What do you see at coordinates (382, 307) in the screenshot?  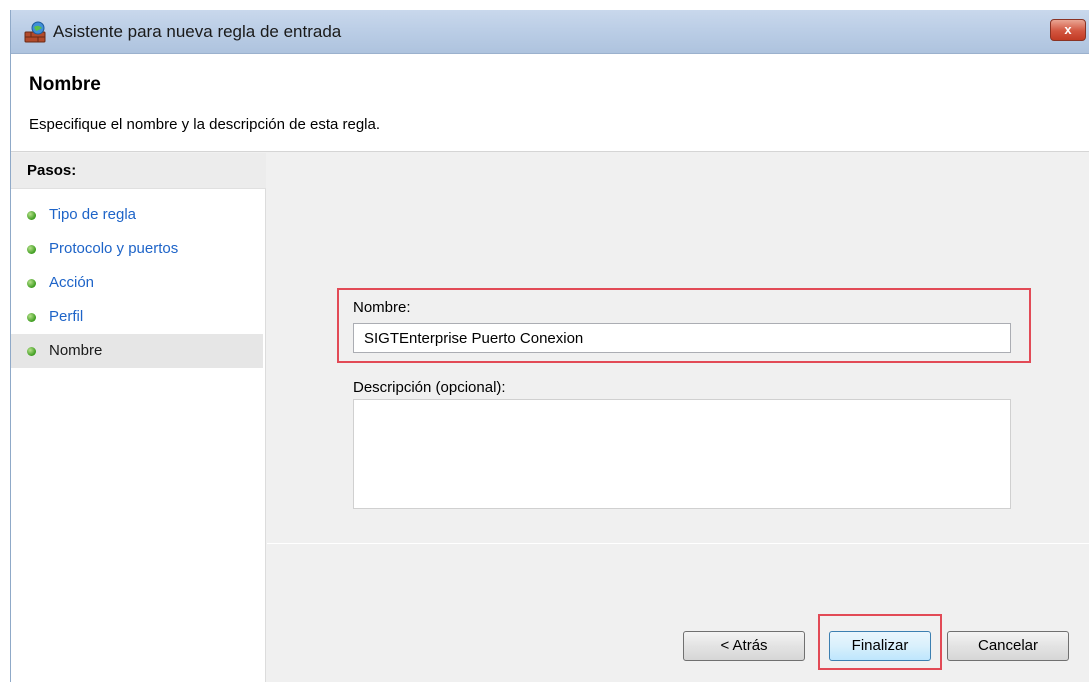 I see `name-label: Nombre:` at bounding box center [382, 307].